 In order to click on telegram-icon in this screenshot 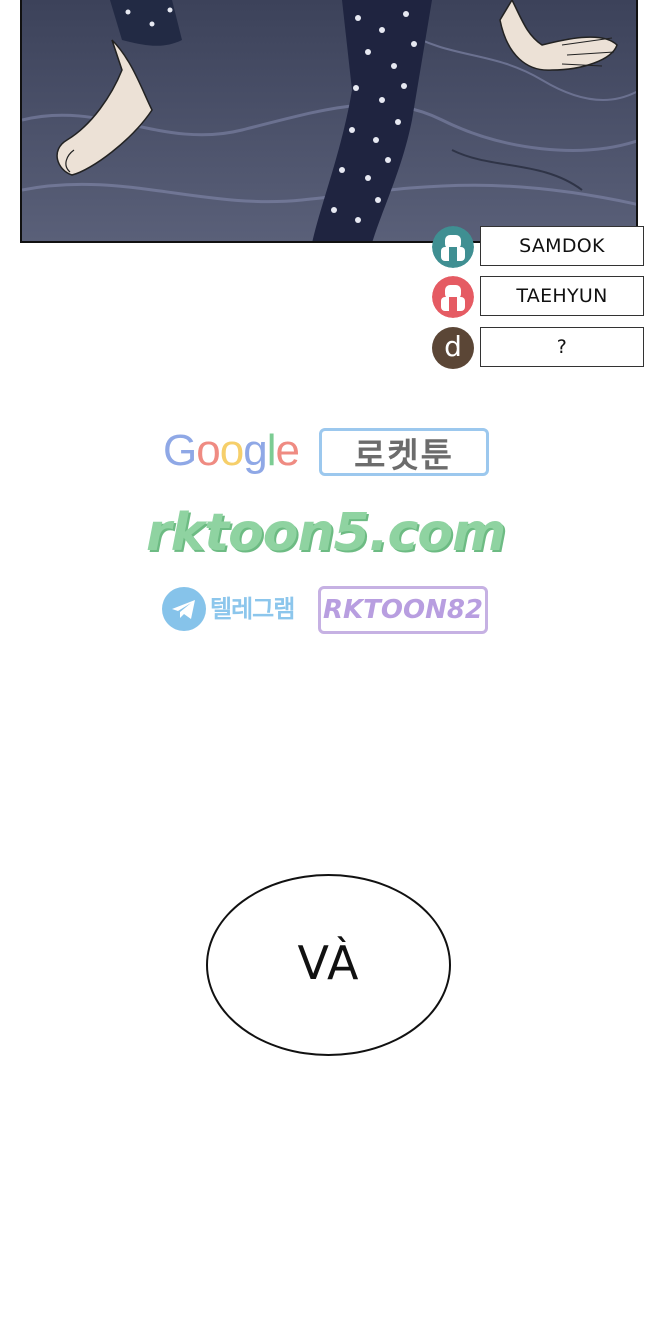, I will do `click(184, 609)`.